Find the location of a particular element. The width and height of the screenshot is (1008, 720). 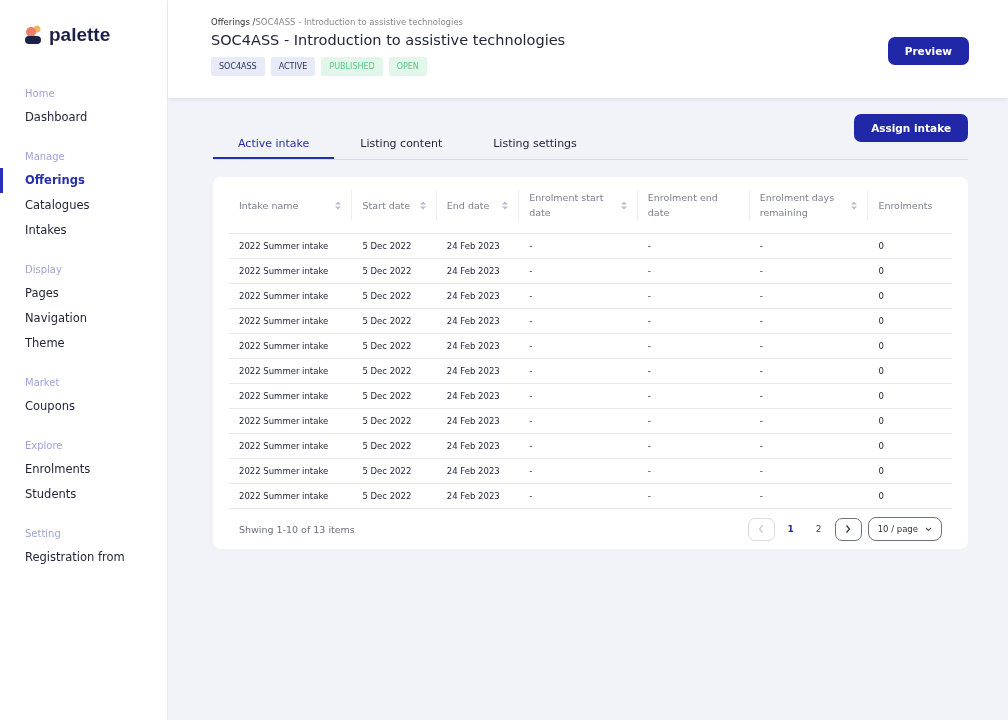

chevron-left-icon is located at coordinates (761, 529).